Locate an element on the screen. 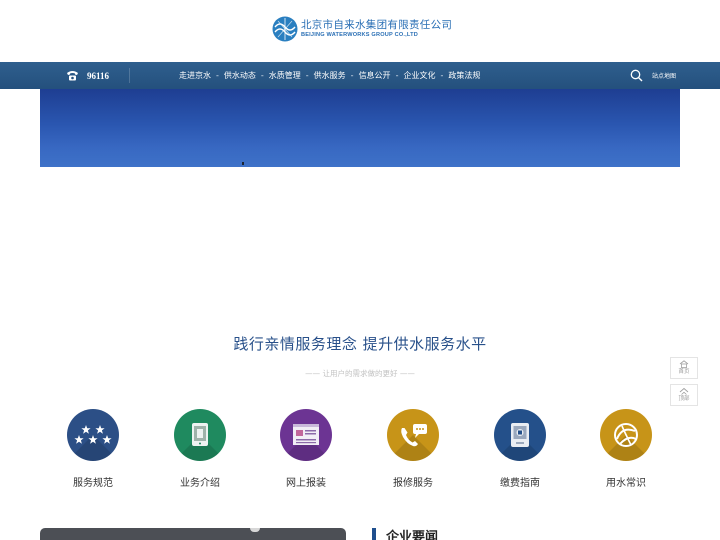  service-business: 业务介绍 is located at coordinates (200, 449).